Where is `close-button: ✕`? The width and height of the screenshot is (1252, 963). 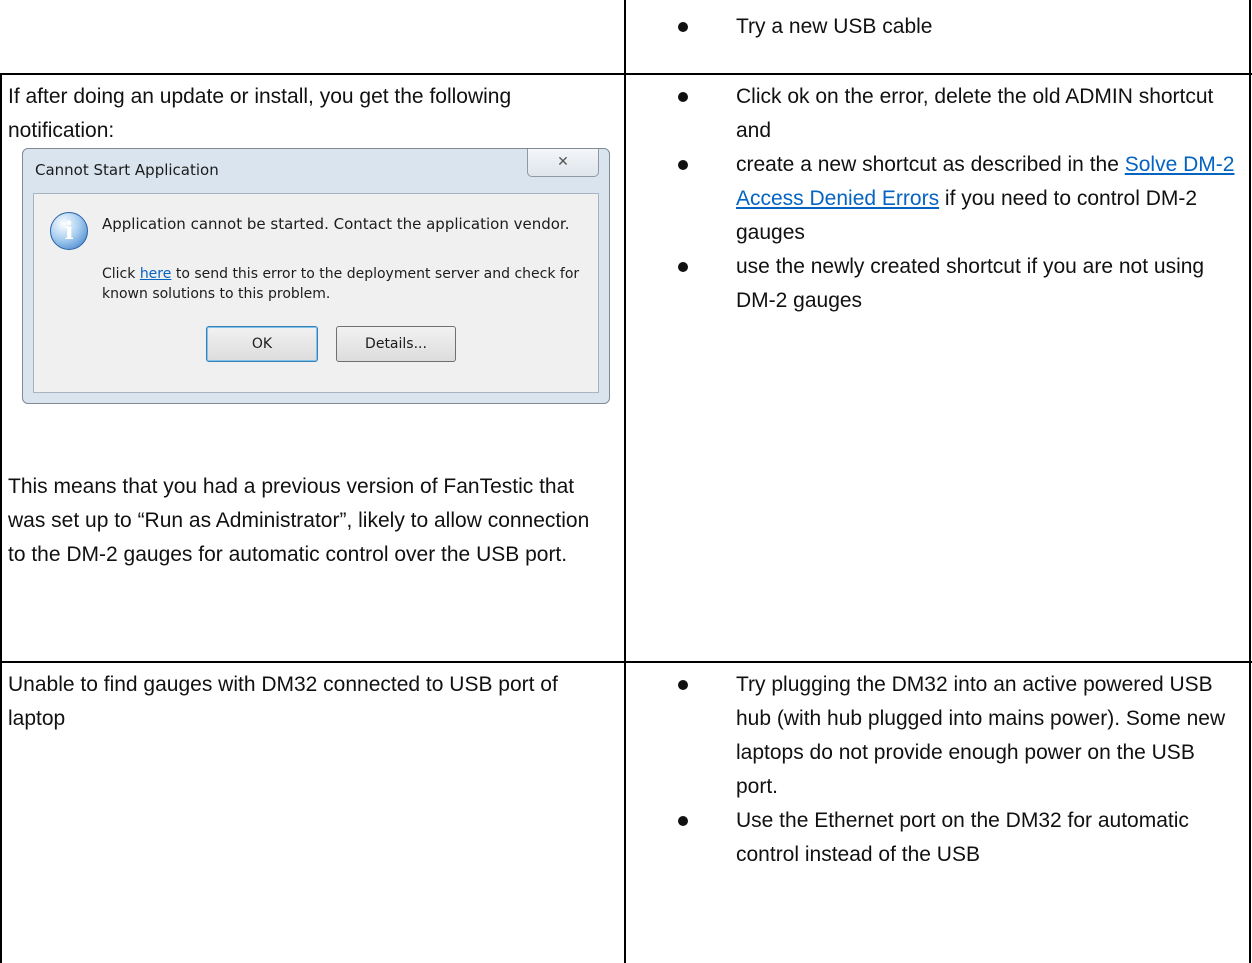
close-button: ✕ is located at coordinates (563, 163).